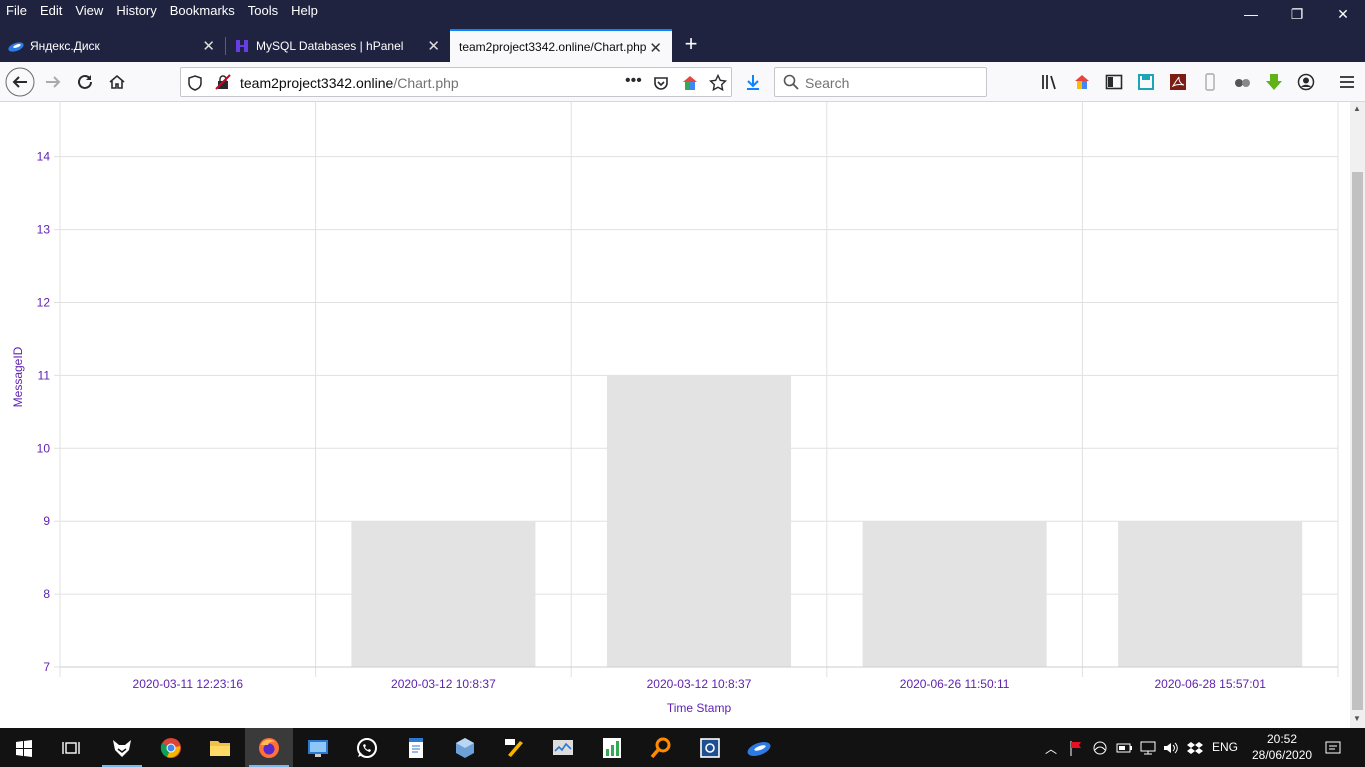 The image size is (1365, 767). Describe the element at coordinates (1148, 748) in the screenshot. I see `network-icon` at that location.